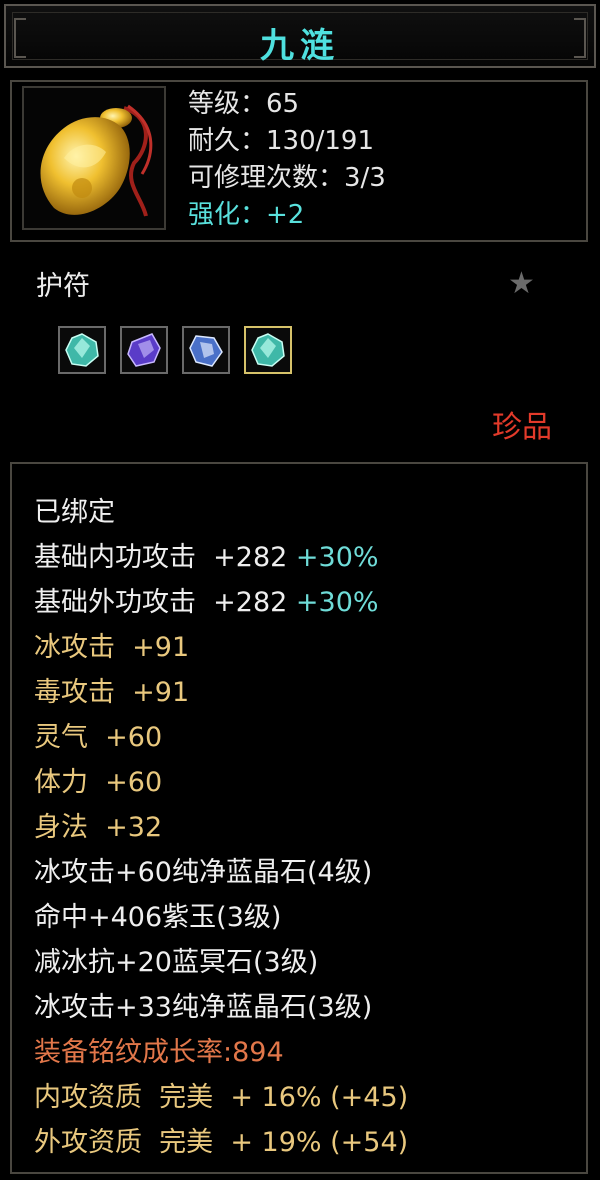 Image resolution: width=600 pixels, height=1180 pixels. I want to click on star-icon: ★, so click(521, 283).